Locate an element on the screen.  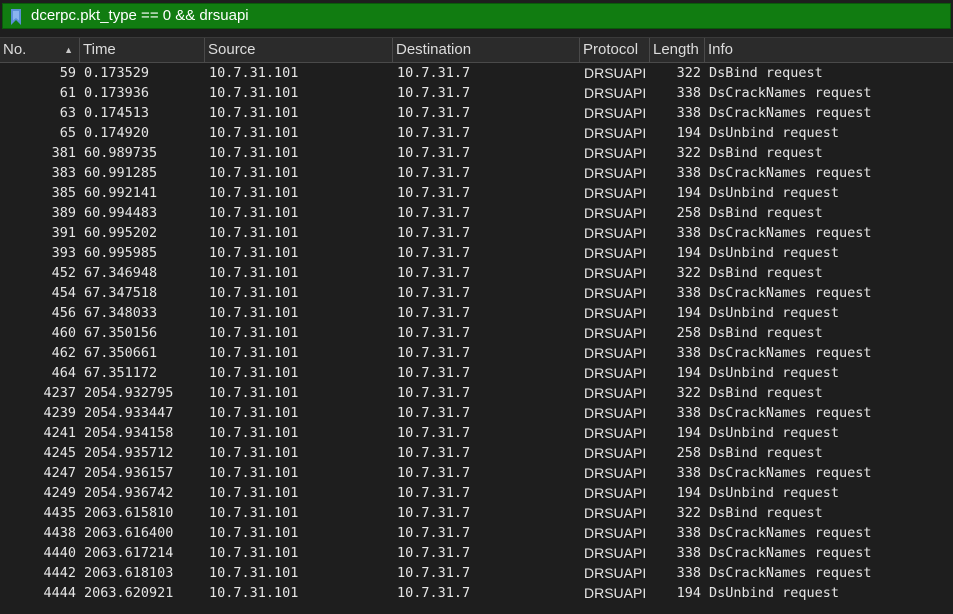
packet-number: 4438 is located at coordinates (59, 533).